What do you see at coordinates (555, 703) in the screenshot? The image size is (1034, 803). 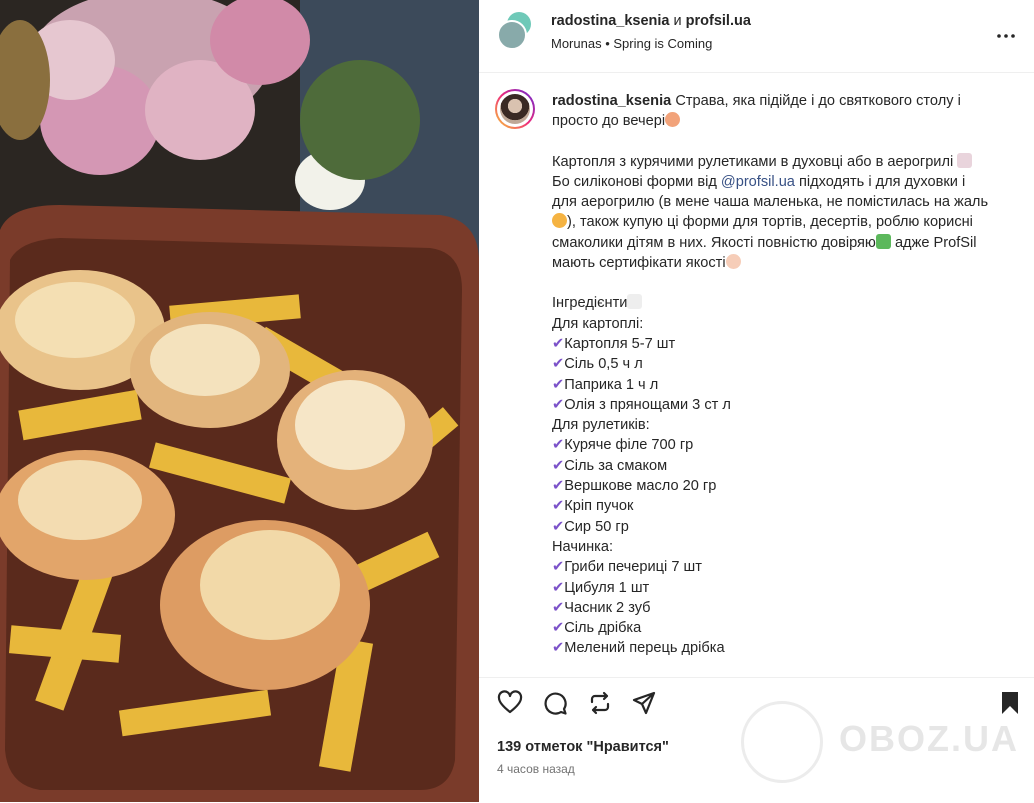 I see `comment-icon` at bounding box center [555, 703].